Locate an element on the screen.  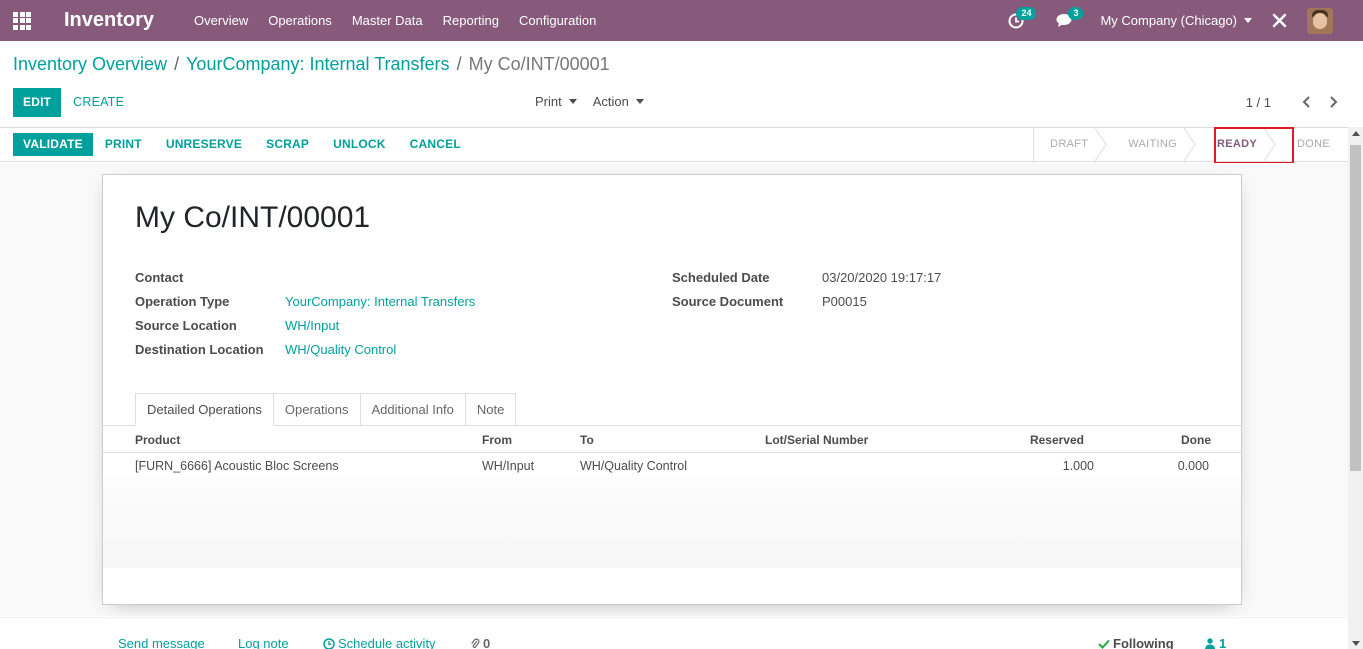
column-to: To is located at coordinates (587, 440).